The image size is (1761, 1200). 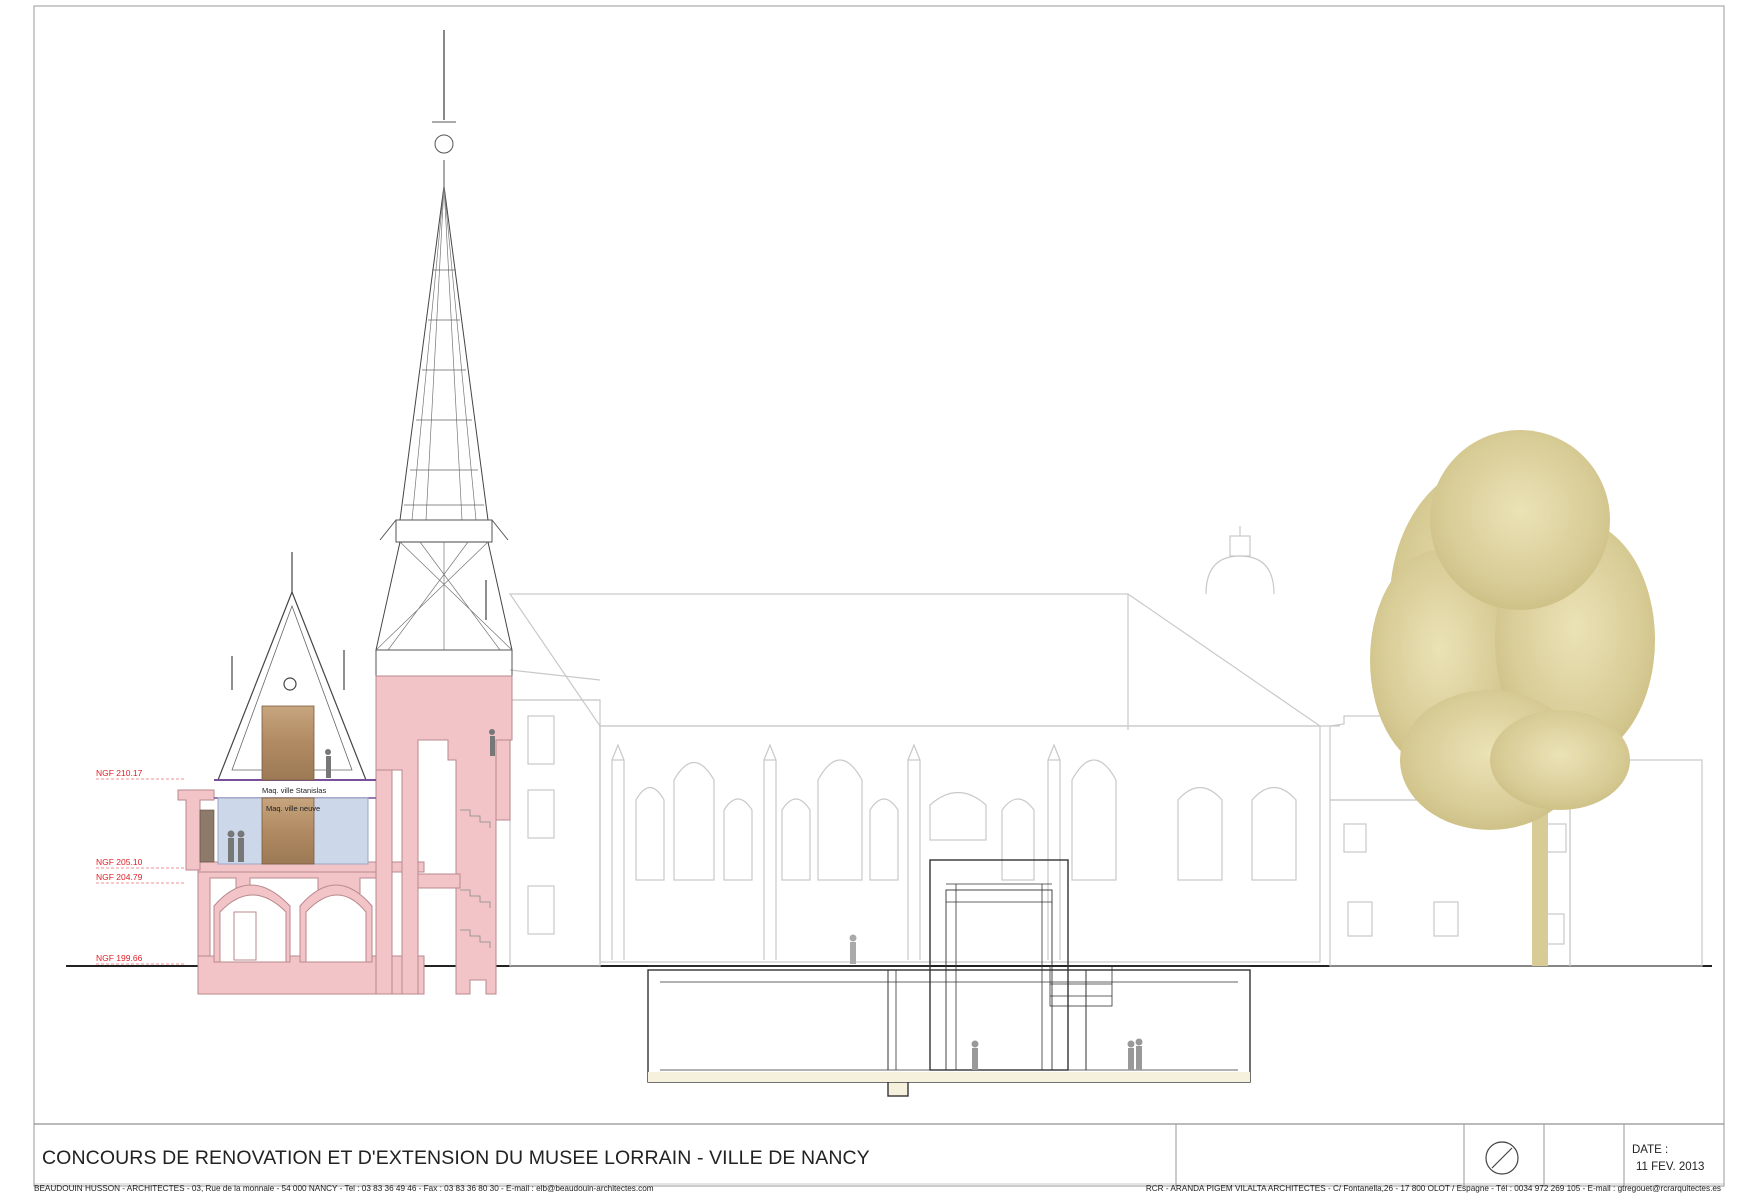 I want to click on level-label-204: NGF 204.79, so click(x=119, y=877).